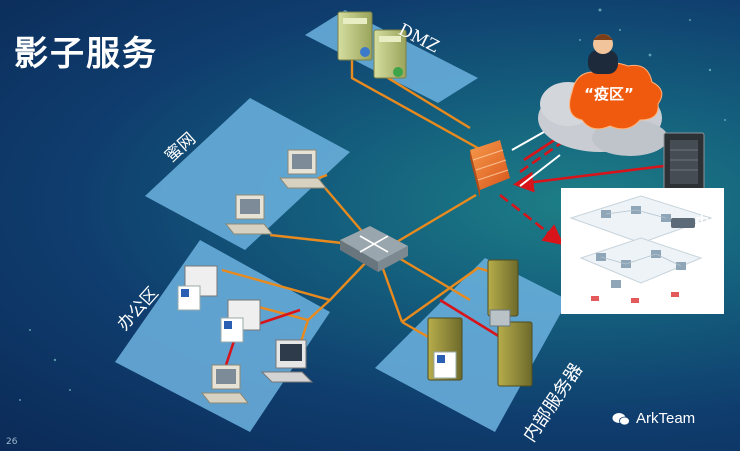 This screenshot has height=451, width=740. Describe the element at coordinates (709, 223) in the screenshot. I see `situation-center-line2: 中心` at that location.